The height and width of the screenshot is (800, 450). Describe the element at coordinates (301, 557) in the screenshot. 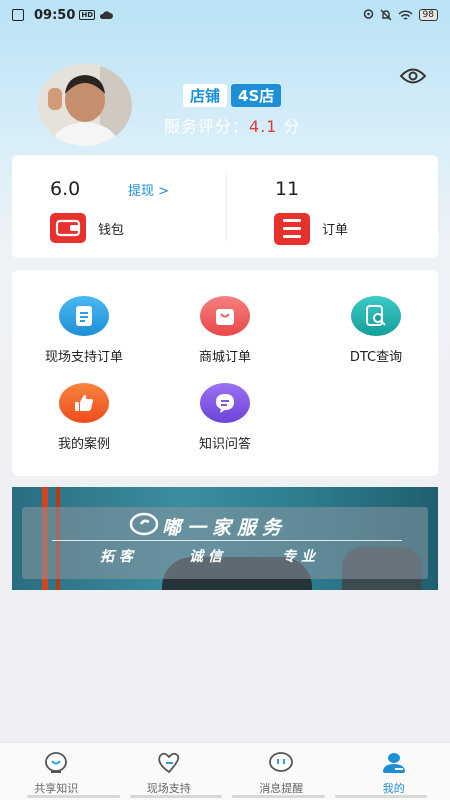

I see `banner-slogan: 专业` at that location.